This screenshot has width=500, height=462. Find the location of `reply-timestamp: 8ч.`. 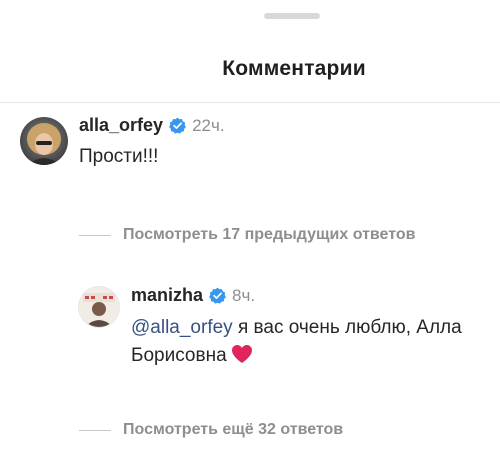

reply-timestamp: 8ч. is located at coordinates (244, 295).